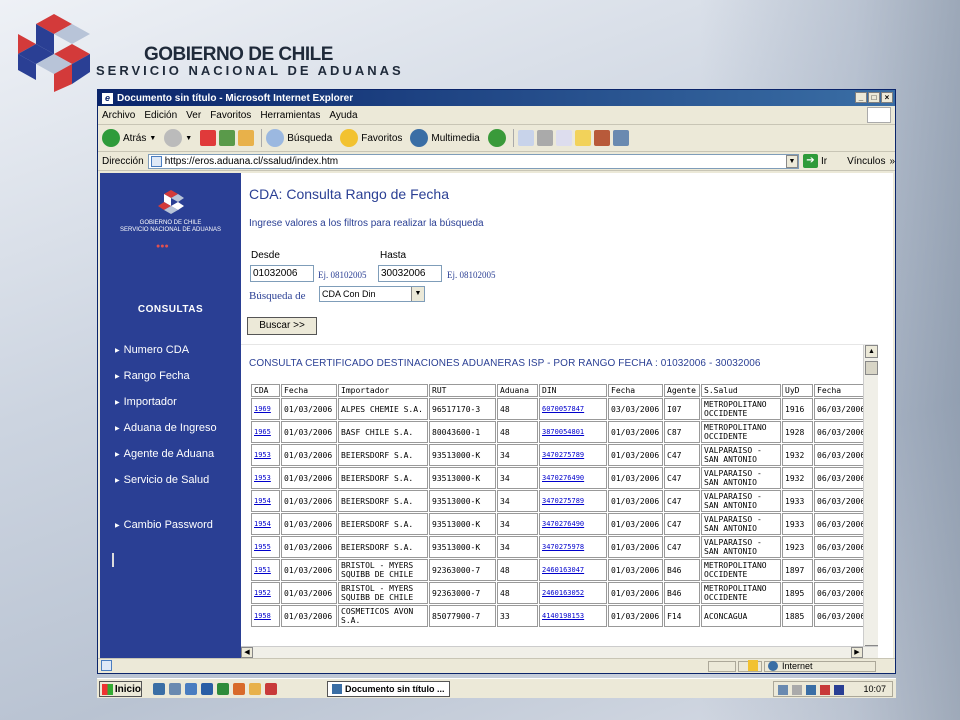  What do you see at coordinates (255, 689) in the screenshot?
I see `app-quicklaunch-icon` at bounding box center [255, 689].